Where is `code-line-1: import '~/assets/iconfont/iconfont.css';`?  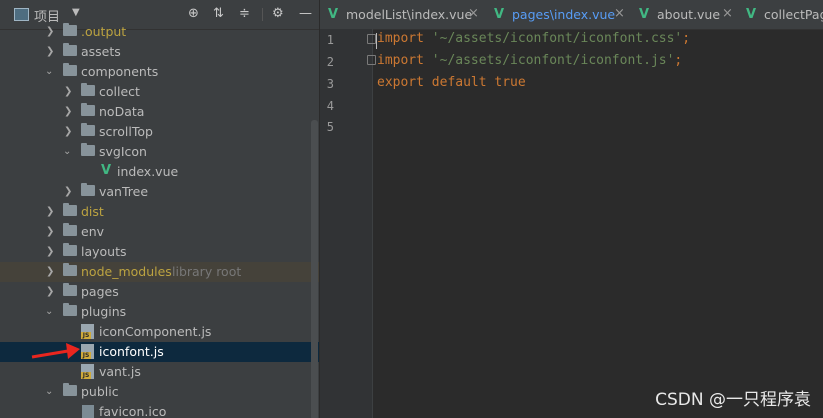 code-line-1: import '~/assets/iconfont/iconfont.css'; is located at coordinates (533, 39).